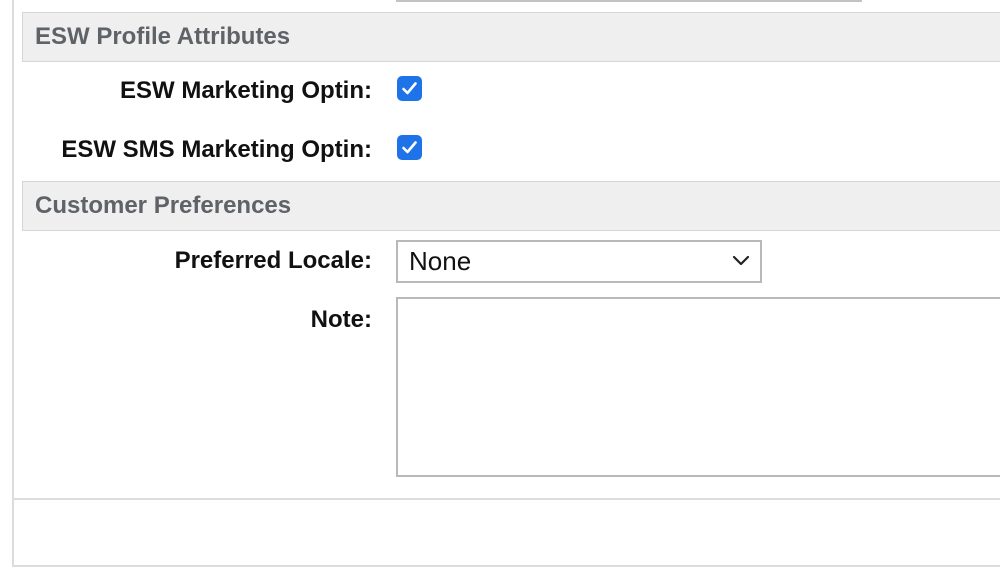 This screenshot has width=1000, height=576. Describe the element at coordinates (440, 261) in the screenshot. I see `preferred-locale-value: None` at that location.